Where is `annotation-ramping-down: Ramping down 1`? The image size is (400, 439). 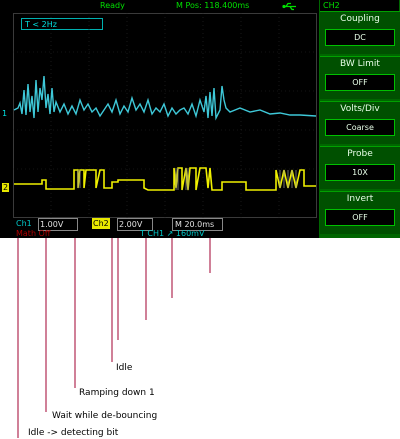
annotation-ramping-down: Ramping down 1 is located at coordinates (117, 393).